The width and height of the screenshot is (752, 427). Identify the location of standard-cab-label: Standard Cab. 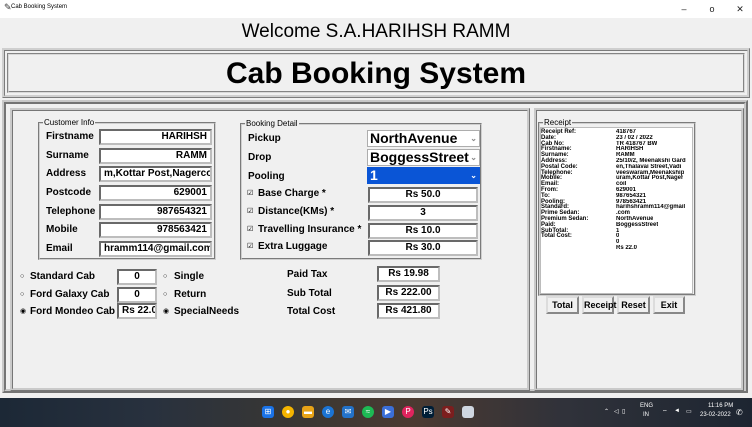
(63, 276).